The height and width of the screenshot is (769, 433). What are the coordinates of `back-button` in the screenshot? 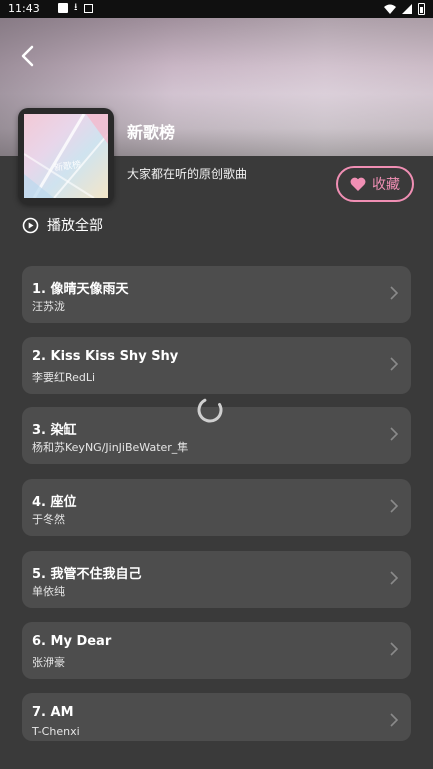 It's located at (27, 56).